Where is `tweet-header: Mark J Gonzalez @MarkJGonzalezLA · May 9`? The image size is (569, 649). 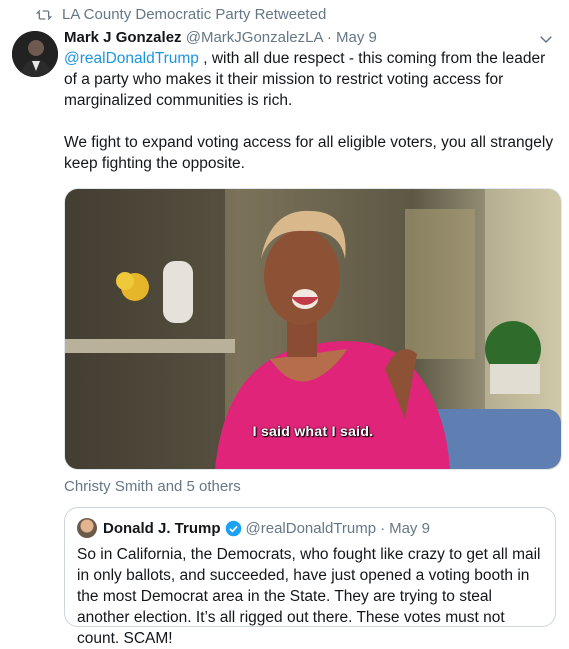
tweet-header: Mark J Gonzalez @MarkJGonzalezLA · May 9 is located at coordinates (310, 38).